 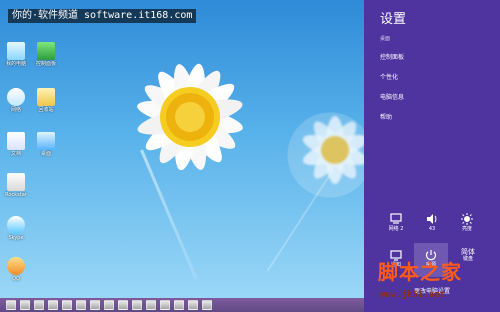 I want to click on explorer-icon, so click(x=25, y=305).